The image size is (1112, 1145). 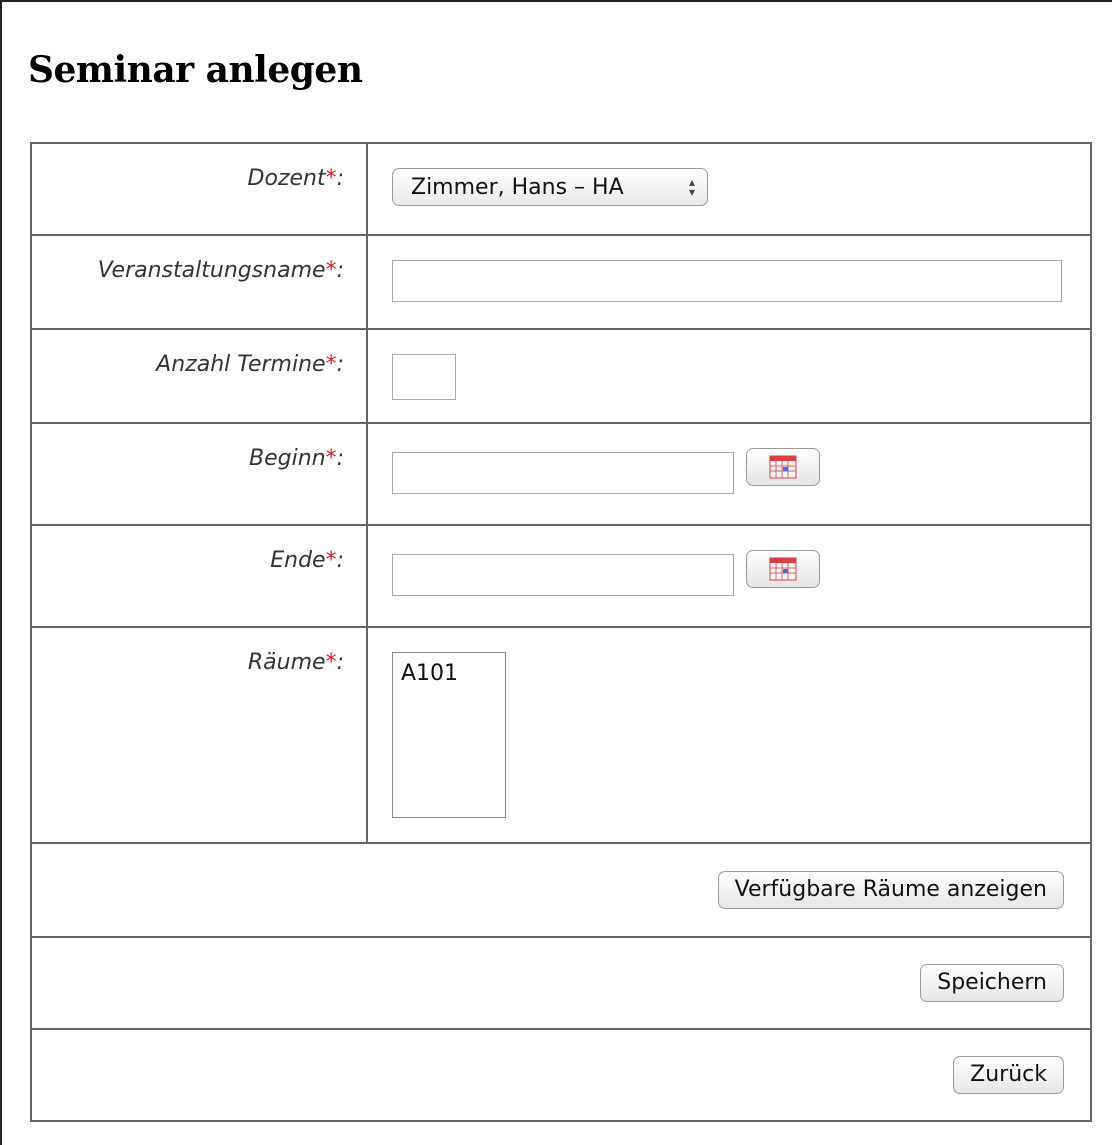 I want to click on row-ende: Ende*:, so click(x=561, y=576).